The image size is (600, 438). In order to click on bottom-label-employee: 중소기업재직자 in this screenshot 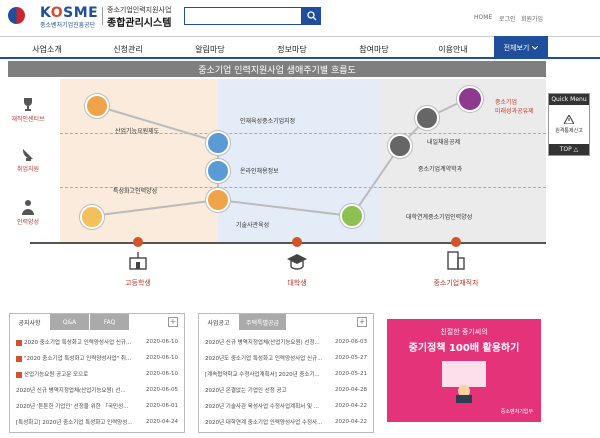, I will do `click(456, 283)`.